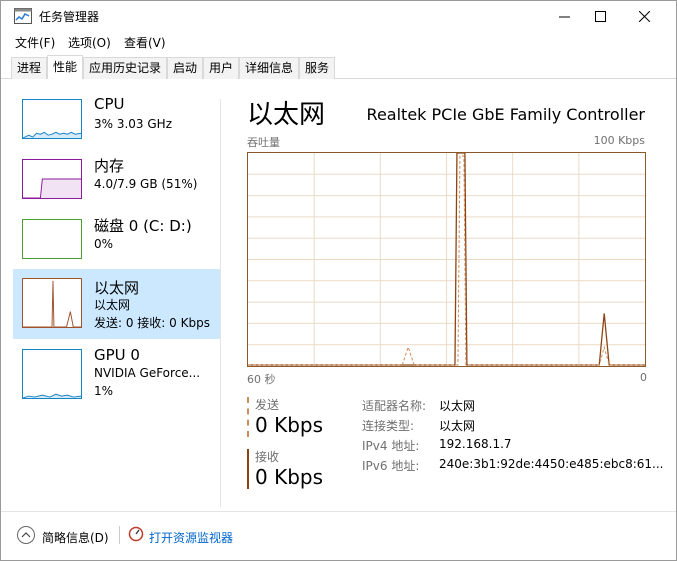 This screenshot has width=677, height=561. I want to click on resource-monitor-icon, so click(136, 534).